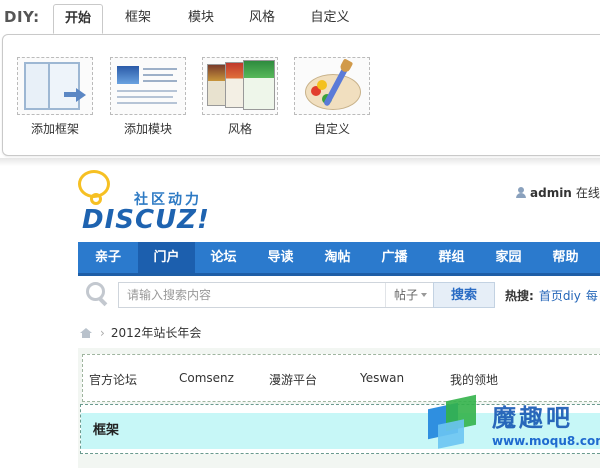 The image size is (600, 468). What do you see at coordinates (86, 333) in the screenshot?
I see `home-icon` at bounding box center [86, 333].